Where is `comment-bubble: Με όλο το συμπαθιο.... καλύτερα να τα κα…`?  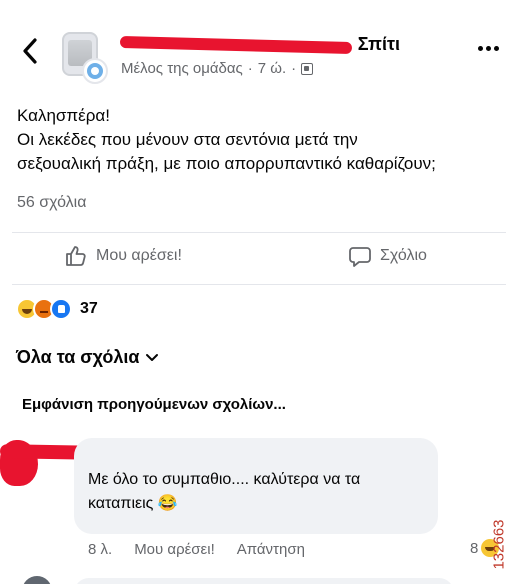 comment-bubble: Με όλο το συμπαθιο.... καλύτερα να τα κα… is located at coordinates (256, 486).